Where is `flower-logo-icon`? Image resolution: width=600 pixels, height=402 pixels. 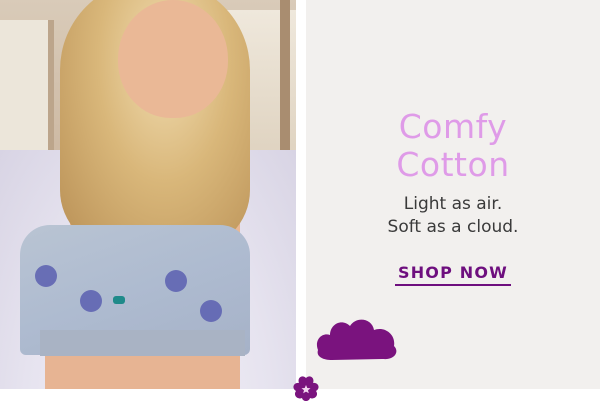
flower-logo-icon is located at coordinates (306, 388).